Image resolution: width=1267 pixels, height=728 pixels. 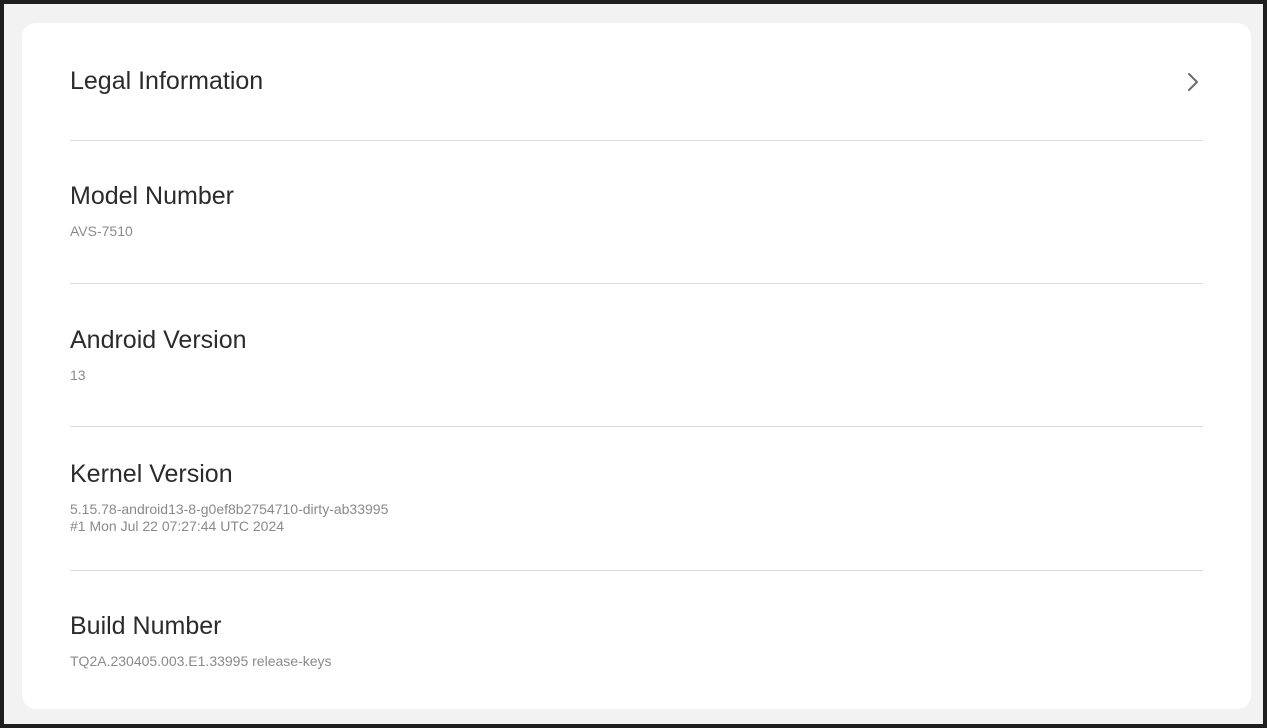 What do you see at coordinates (636, 210) in the screenshot?
I see `model-number-item: Model Number AVS-7510` at bounding box center [636, 210].